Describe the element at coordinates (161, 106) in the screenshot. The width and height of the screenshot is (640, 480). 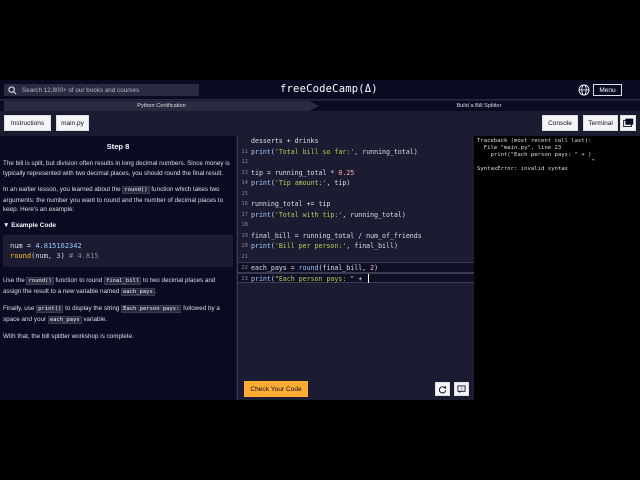
I see `breadcrumb-item-certification: Python Certification` at that location.